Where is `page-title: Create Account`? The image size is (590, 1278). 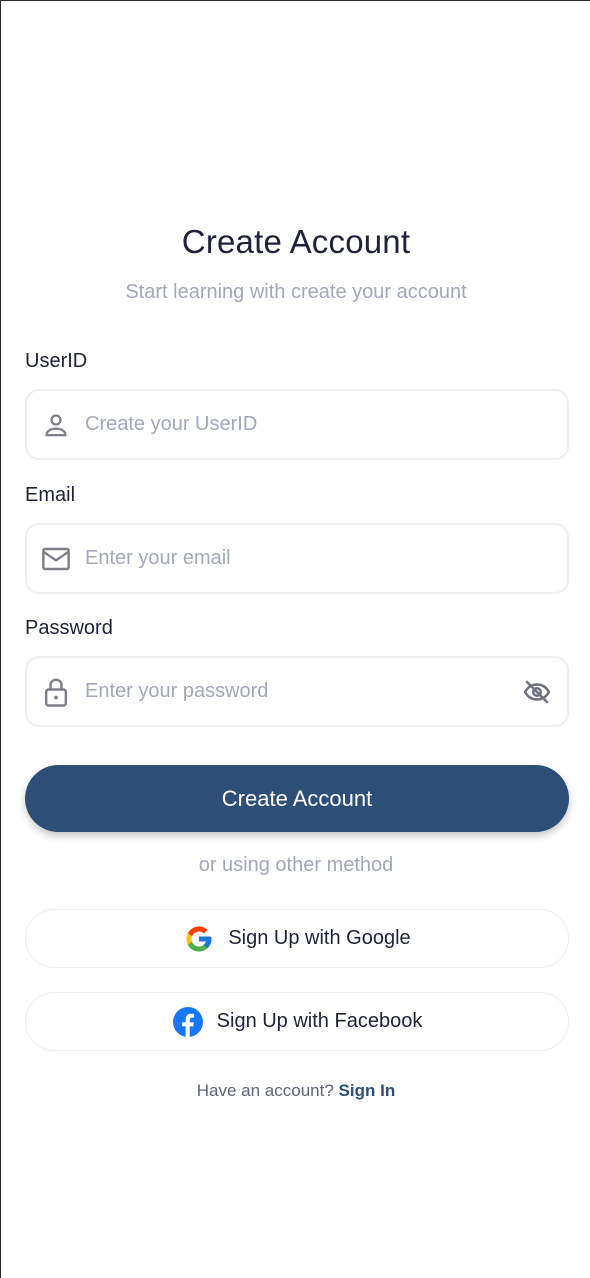 page-title: Create Account is located at coordinates (296, 241).